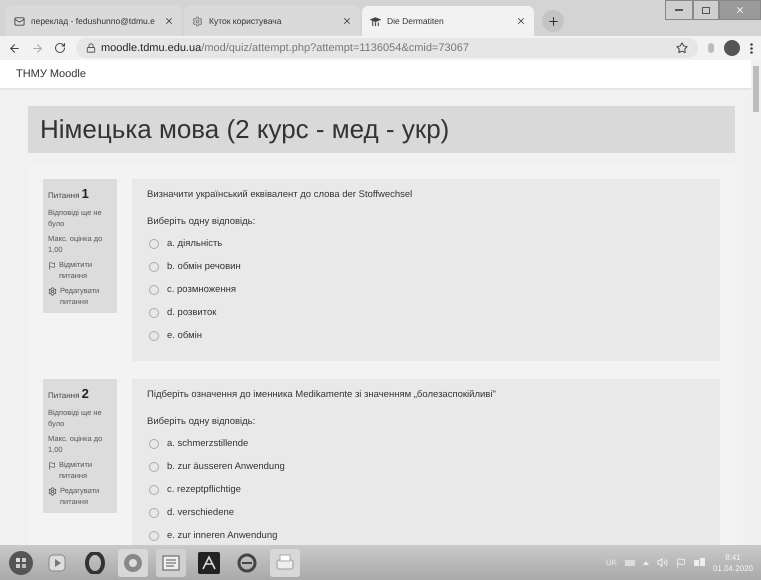 This screenshot has width=761, height=580. I want to click on page-title: Німецька мова (2 курс - мед - укр), so click(381, 129).